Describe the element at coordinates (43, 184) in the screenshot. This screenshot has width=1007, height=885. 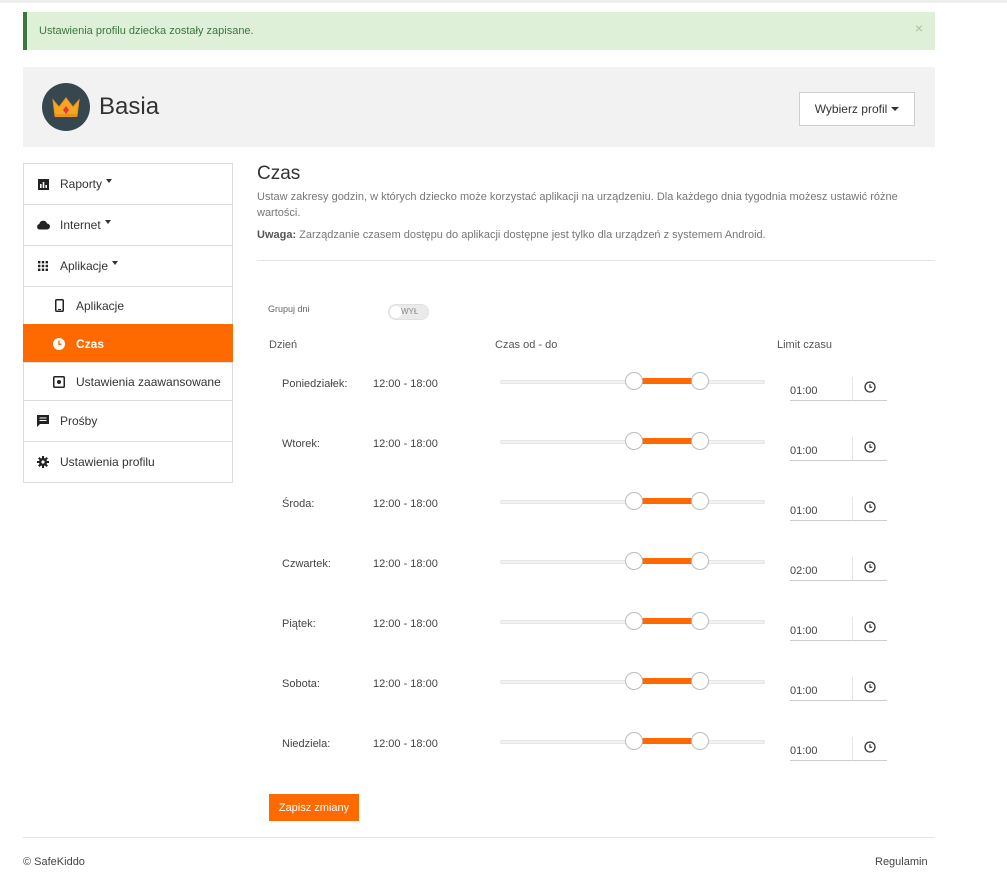
I see `bar-chart-icon` at that location.